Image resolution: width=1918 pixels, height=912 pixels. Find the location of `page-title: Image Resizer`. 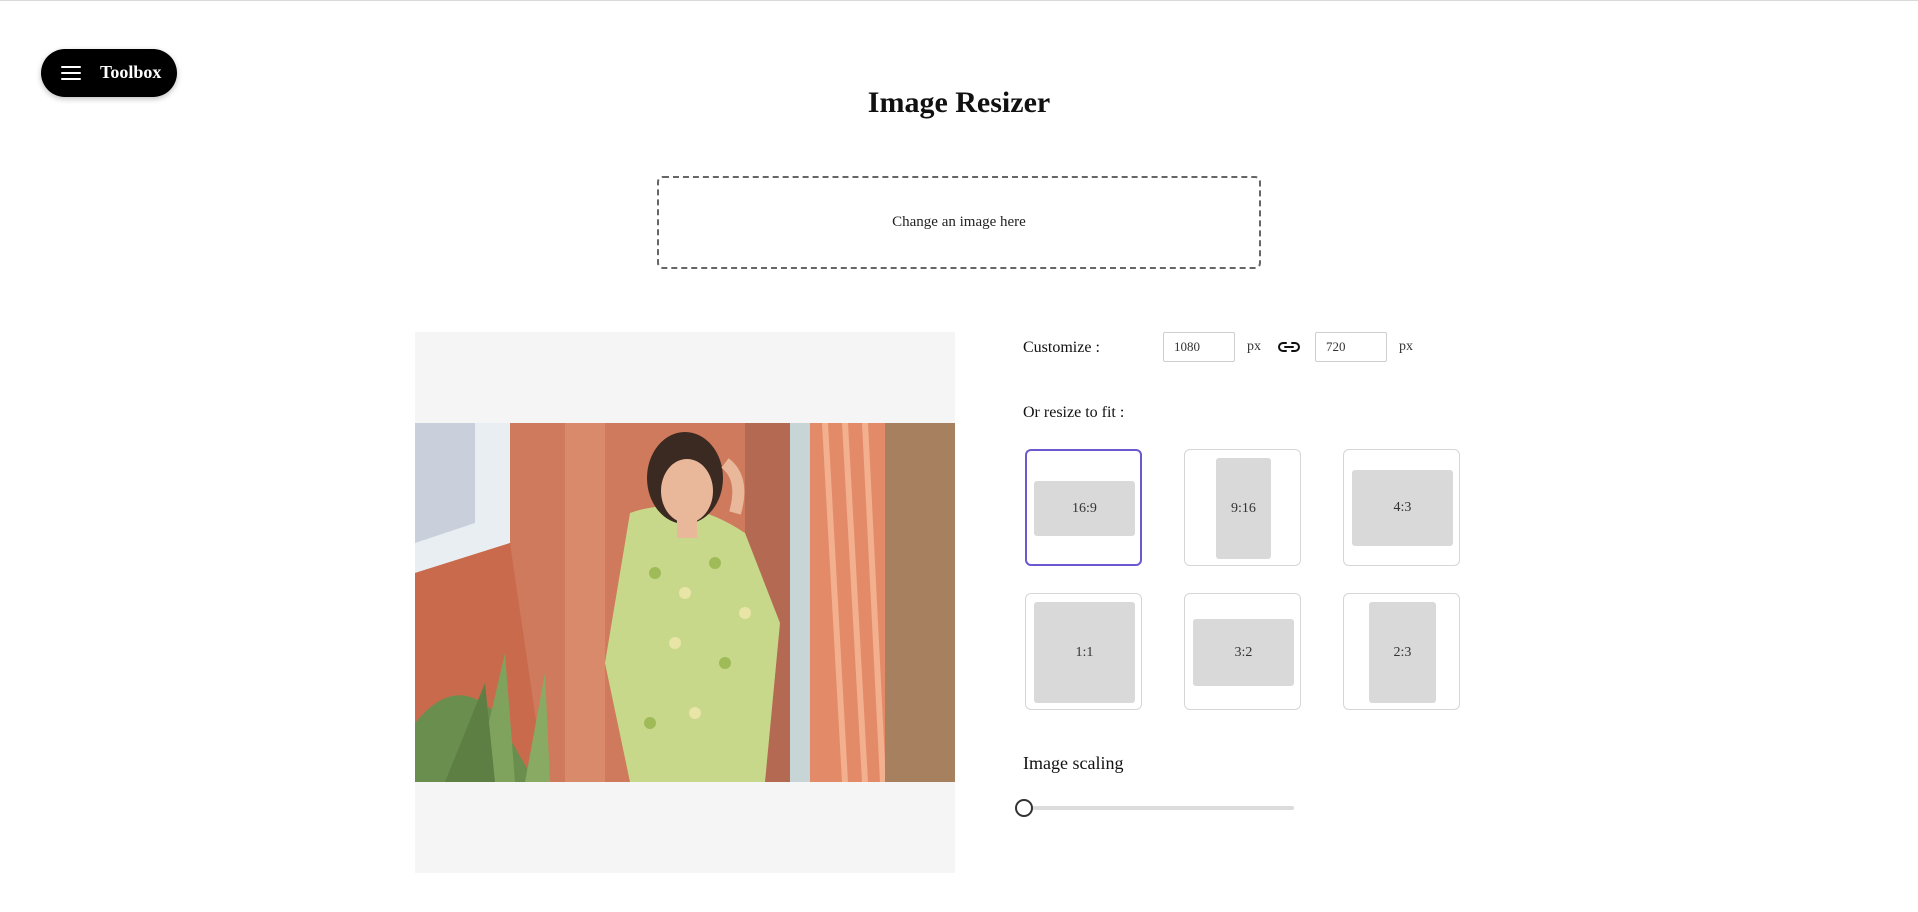

page-title: Image Resizer is located at coordinates (959, 102).